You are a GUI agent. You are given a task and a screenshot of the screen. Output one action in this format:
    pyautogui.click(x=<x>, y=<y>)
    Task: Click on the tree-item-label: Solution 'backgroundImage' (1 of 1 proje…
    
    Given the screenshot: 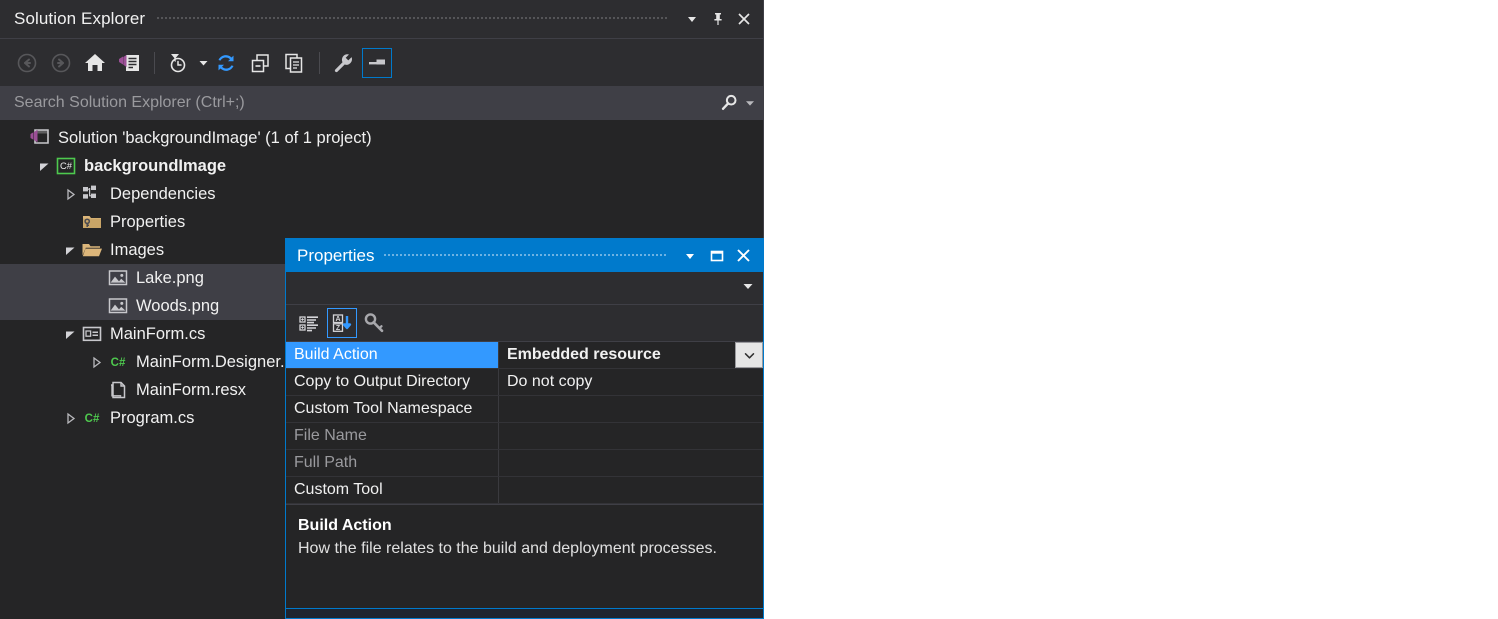 What is the action you would take?
    pyautogui.click(x=215, y=137)
    